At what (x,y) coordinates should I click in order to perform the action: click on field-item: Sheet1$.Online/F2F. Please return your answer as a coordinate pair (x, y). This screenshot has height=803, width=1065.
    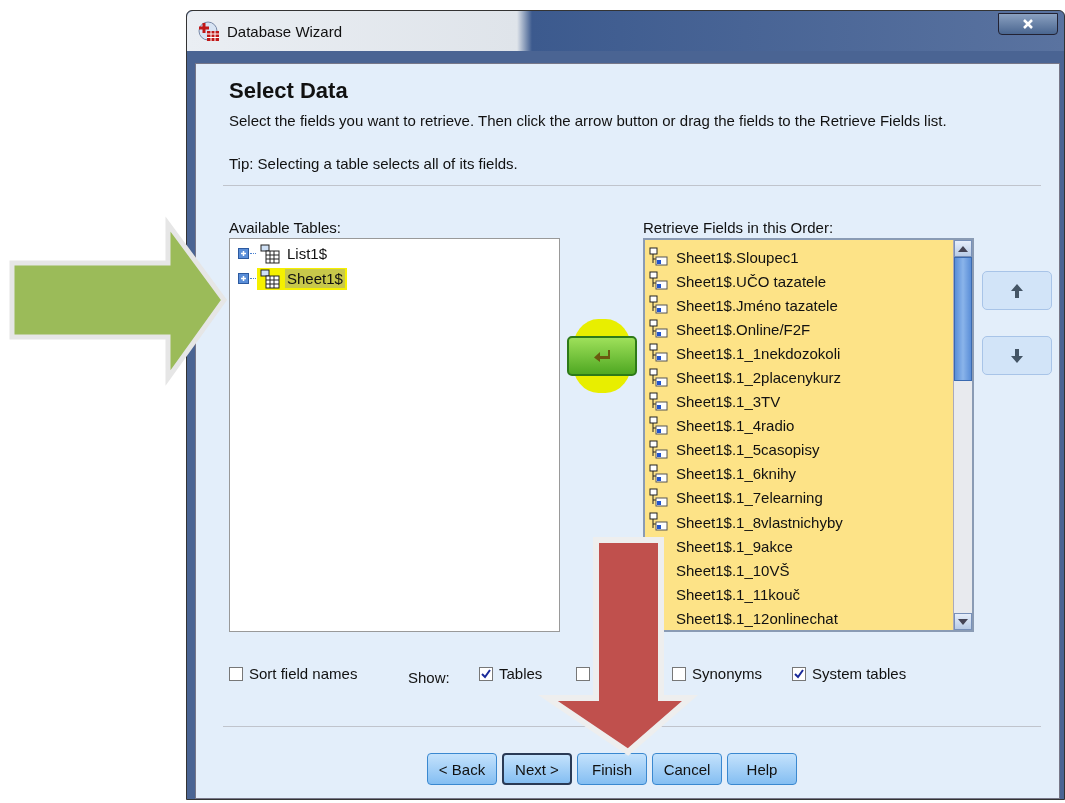
    Looking at the image, I should click on (743, 329).